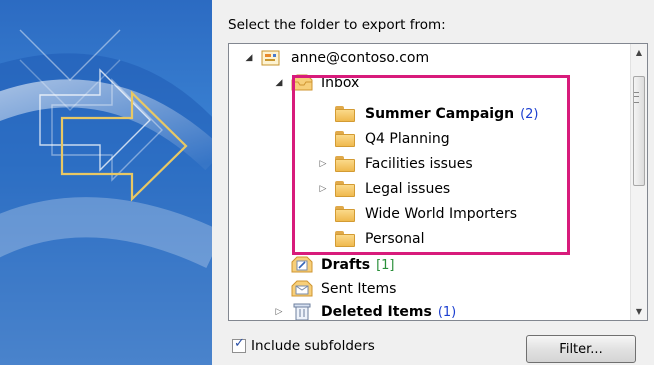  I want to click on folder-label: Personal, so click(395, 239).